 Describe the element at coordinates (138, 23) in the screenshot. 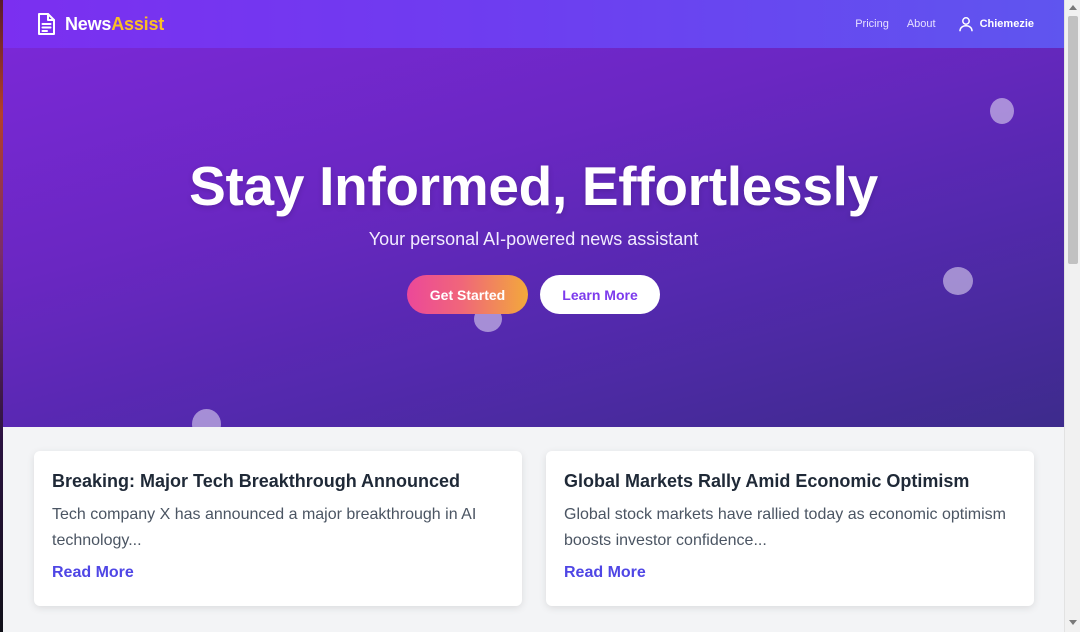

I see `brand-name-accent: Assist` at that location.